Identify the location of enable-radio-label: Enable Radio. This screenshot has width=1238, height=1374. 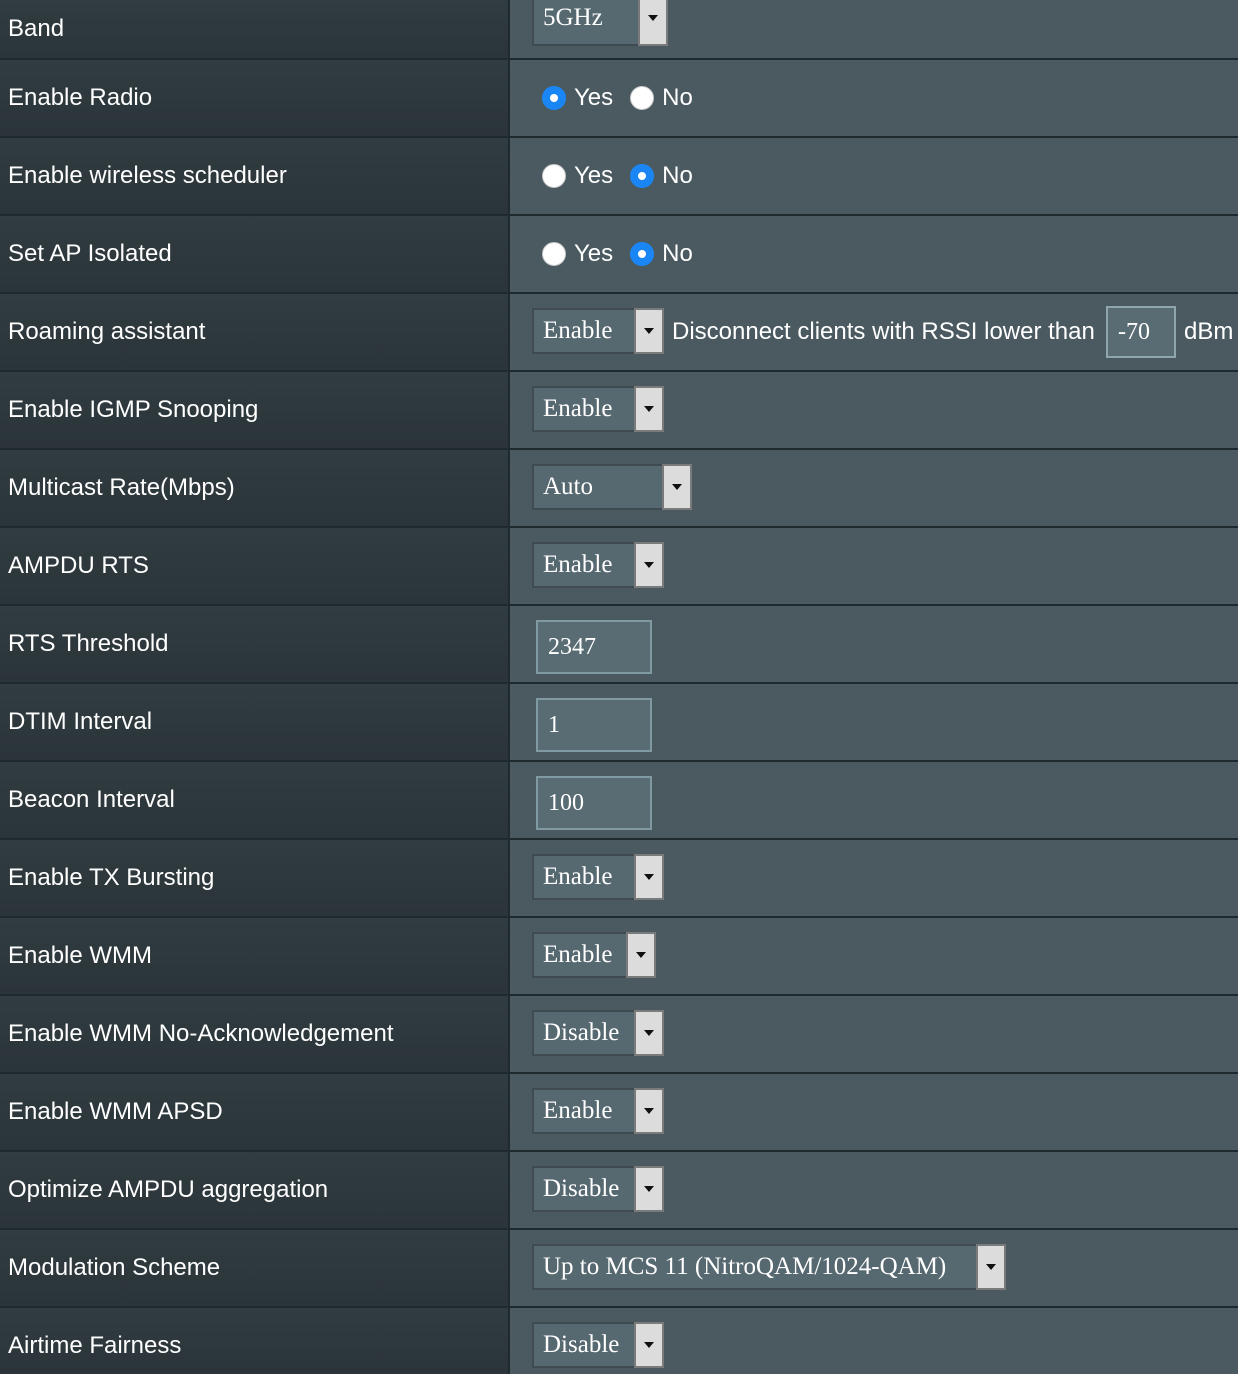
(255, 98).